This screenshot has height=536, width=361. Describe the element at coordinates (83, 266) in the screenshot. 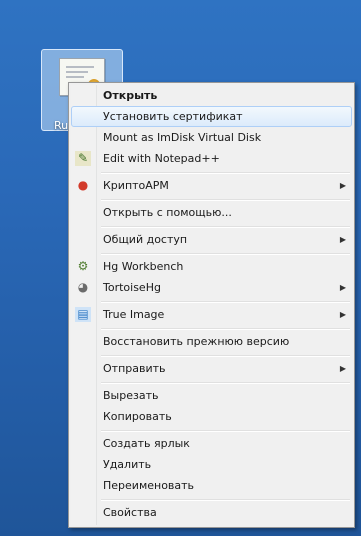

I see `hg-workbench-icon: ⚙` at that location.